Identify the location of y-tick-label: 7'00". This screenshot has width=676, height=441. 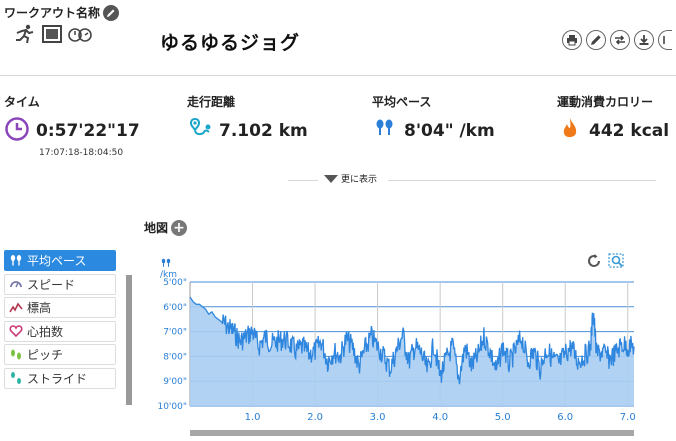
(175, 333).